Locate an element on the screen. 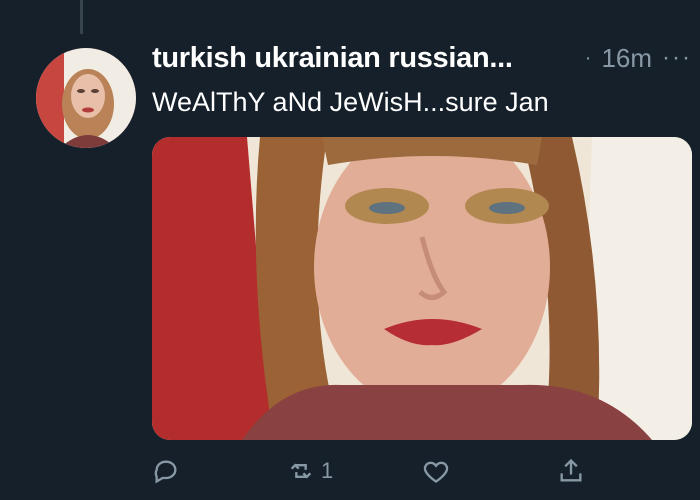  share-button is located at coordinates (624, 471).